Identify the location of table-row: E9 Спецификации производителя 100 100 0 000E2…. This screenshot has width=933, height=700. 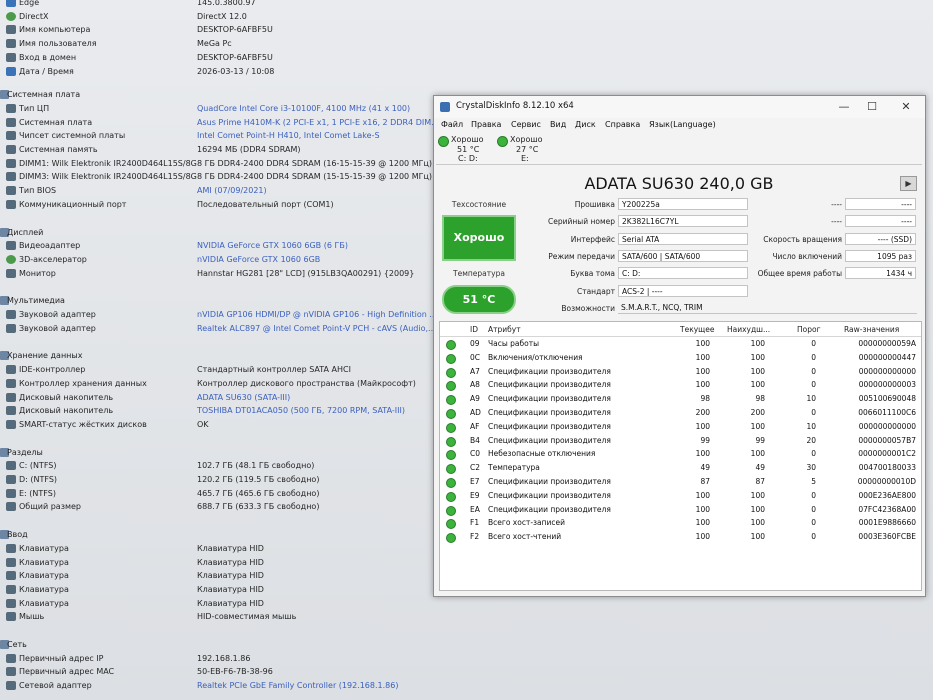
(680, 496).